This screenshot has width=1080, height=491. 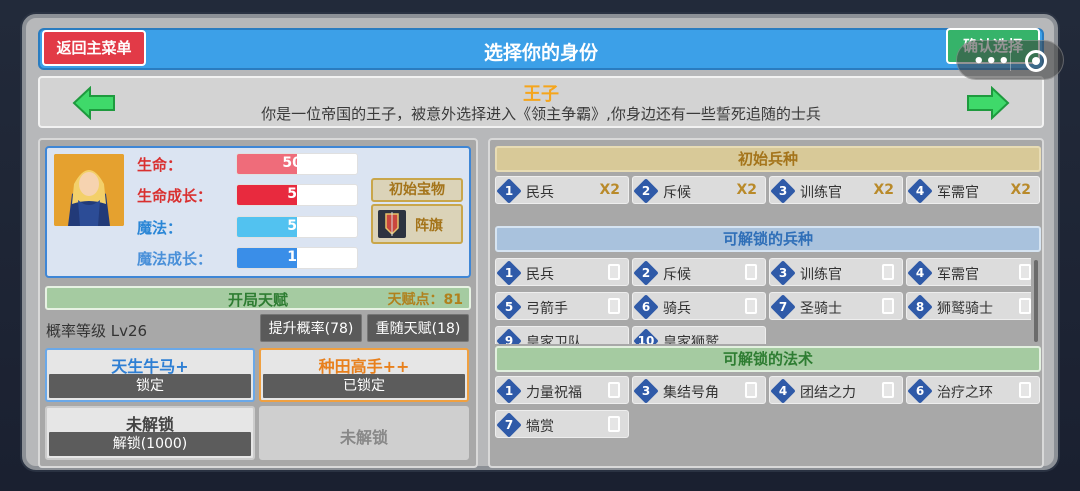 I want to click on talent-card-2: 种田高手++ 已锁定, so click(x=364, y=375).